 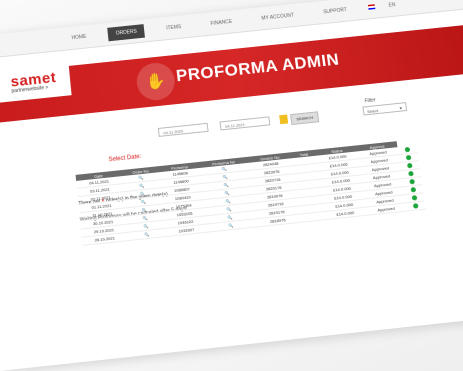 I want to click on filter-select-value: Select, so click(x=372, y=111).